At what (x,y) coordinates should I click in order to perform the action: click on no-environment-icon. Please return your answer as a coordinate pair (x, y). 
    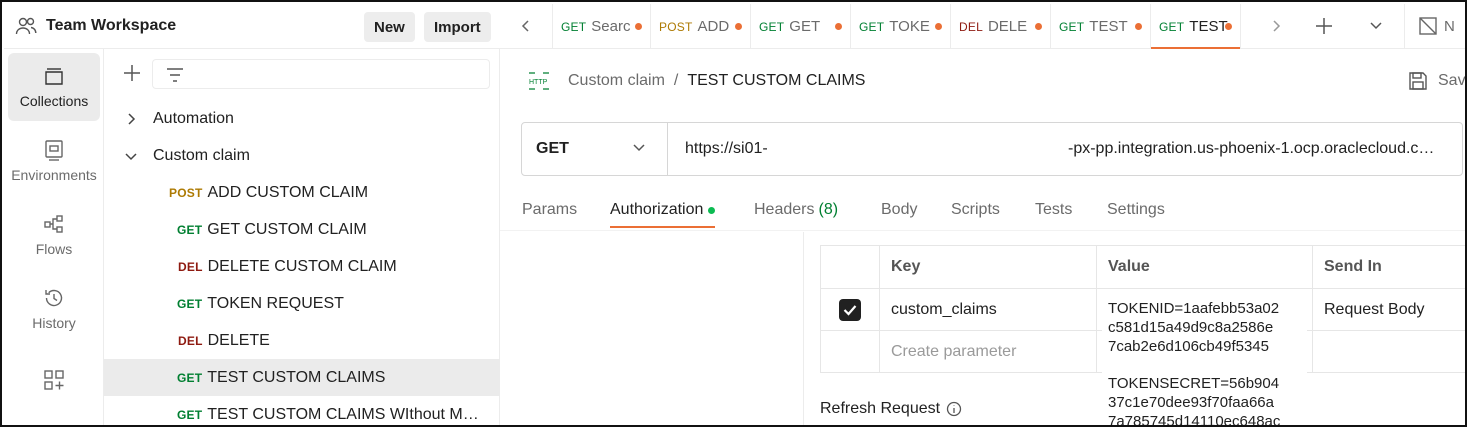
    Looking at the image, I should click on (1428, 26).